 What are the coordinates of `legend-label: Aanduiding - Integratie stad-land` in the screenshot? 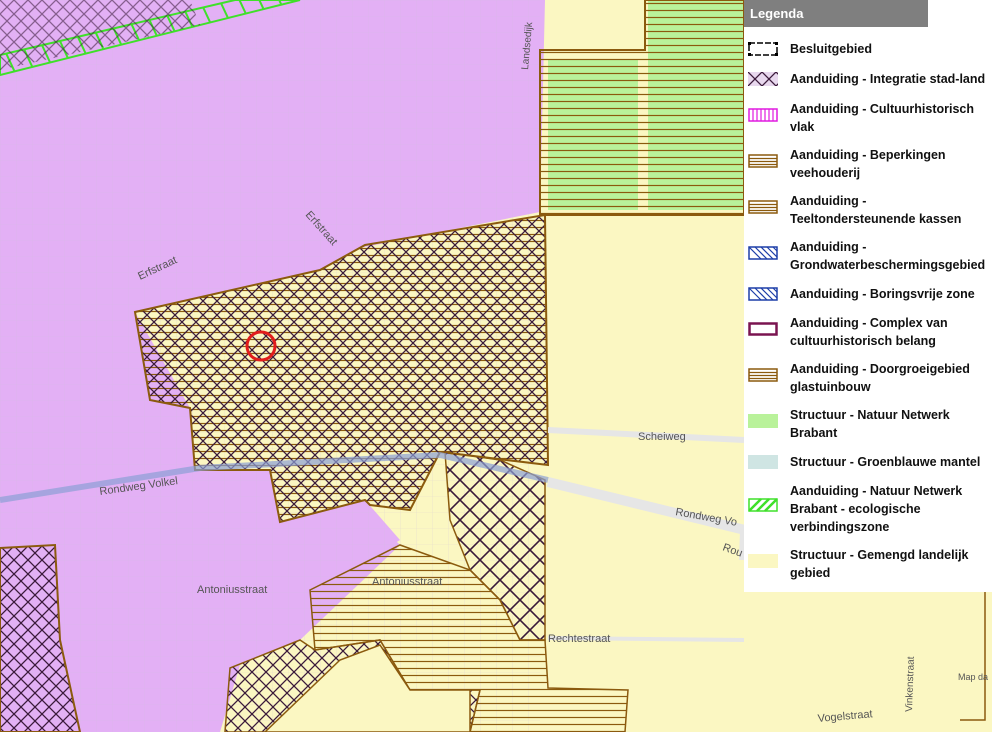 It's located at (888, 79).